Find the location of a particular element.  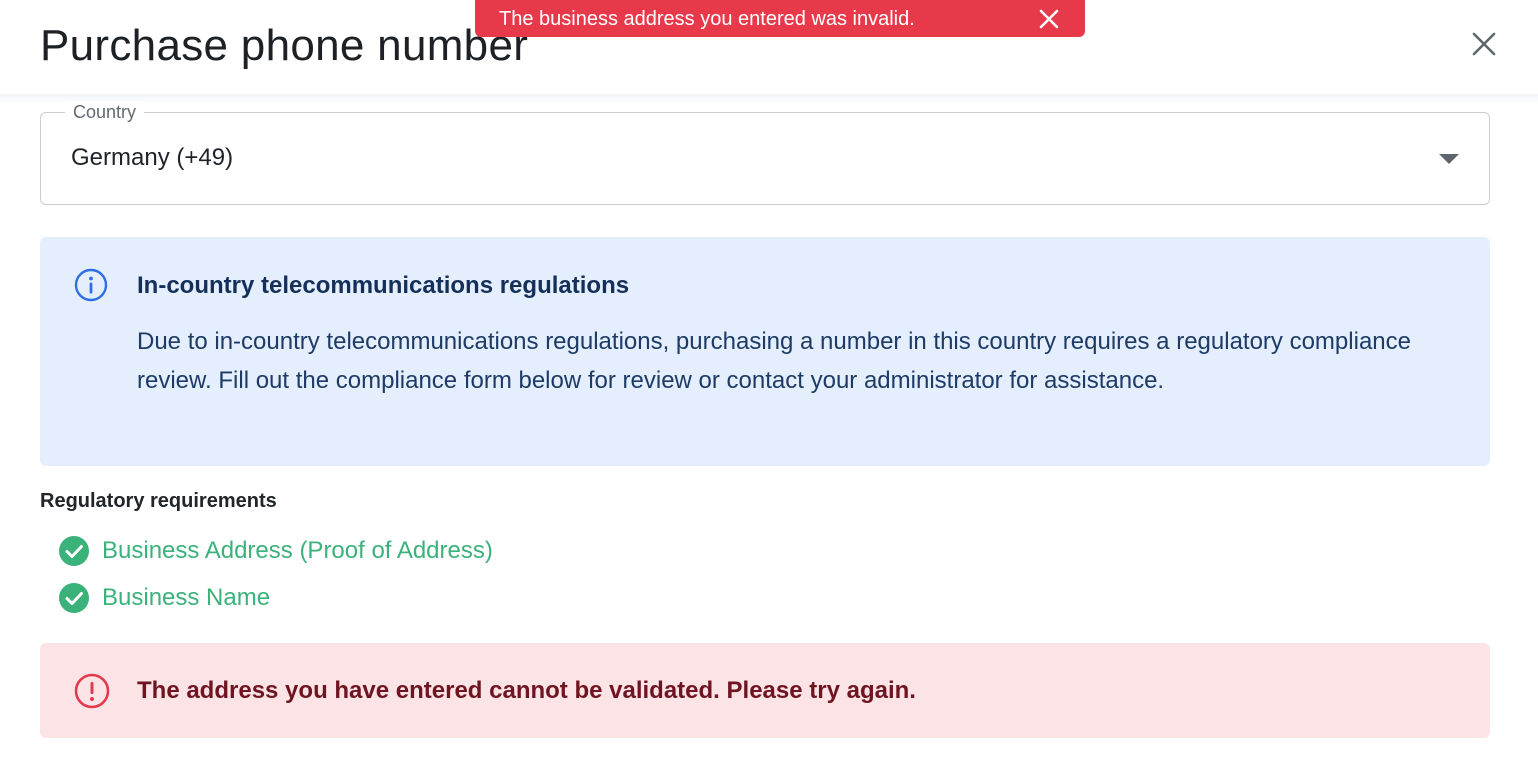

header-divider is located at coordinates (769, 99).